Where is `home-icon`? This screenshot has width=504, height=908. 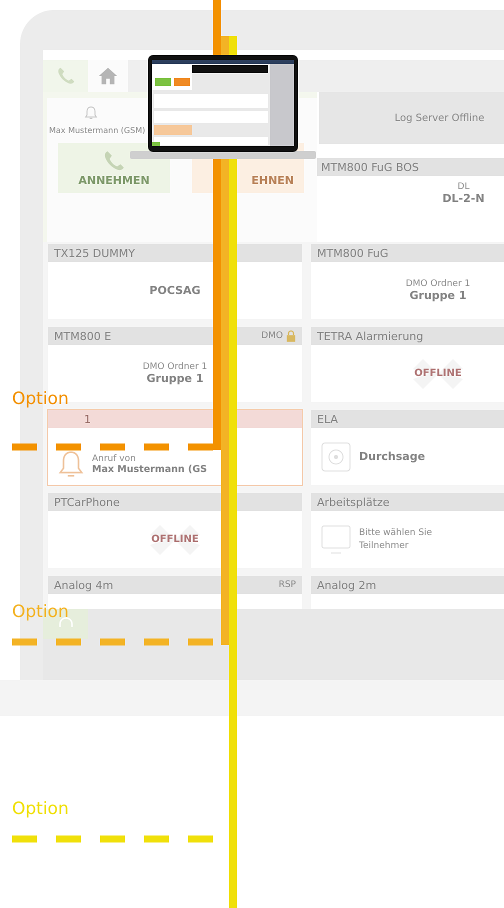 home-icon is located at coordinates (108, 76).